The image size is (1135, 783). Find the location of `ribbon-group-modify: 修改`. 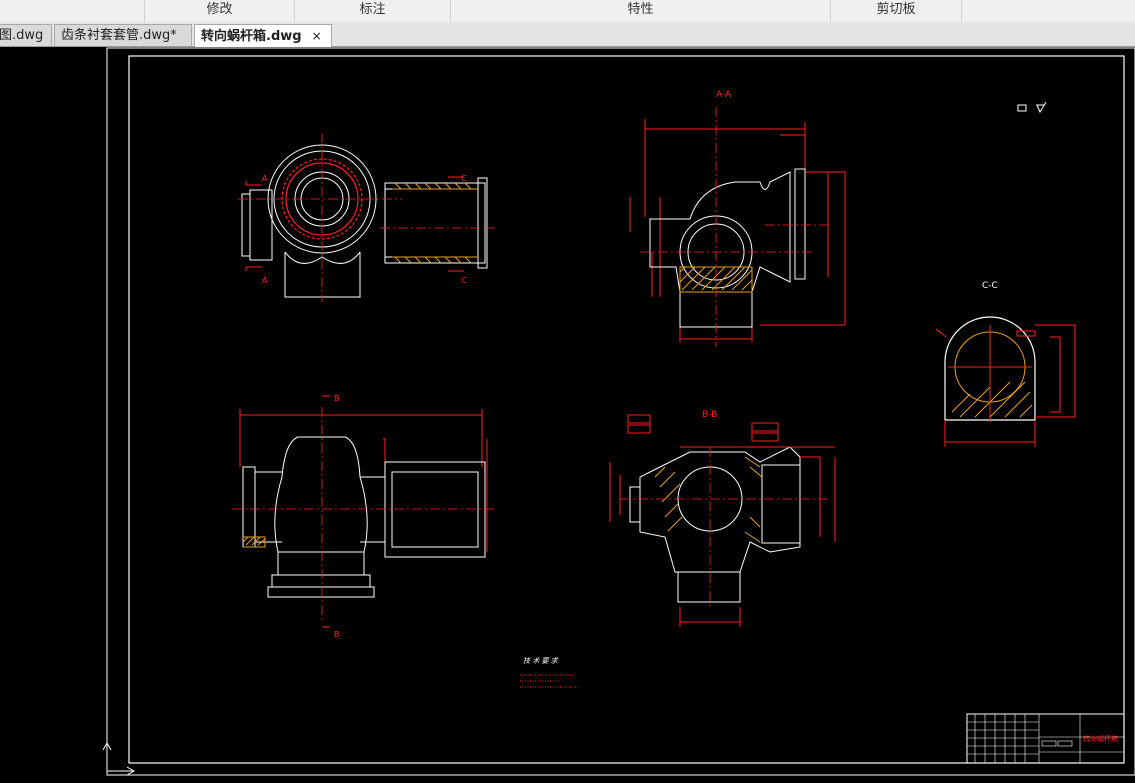

ribbon-group-modify: 修改 is located at coordinates (220, 11).